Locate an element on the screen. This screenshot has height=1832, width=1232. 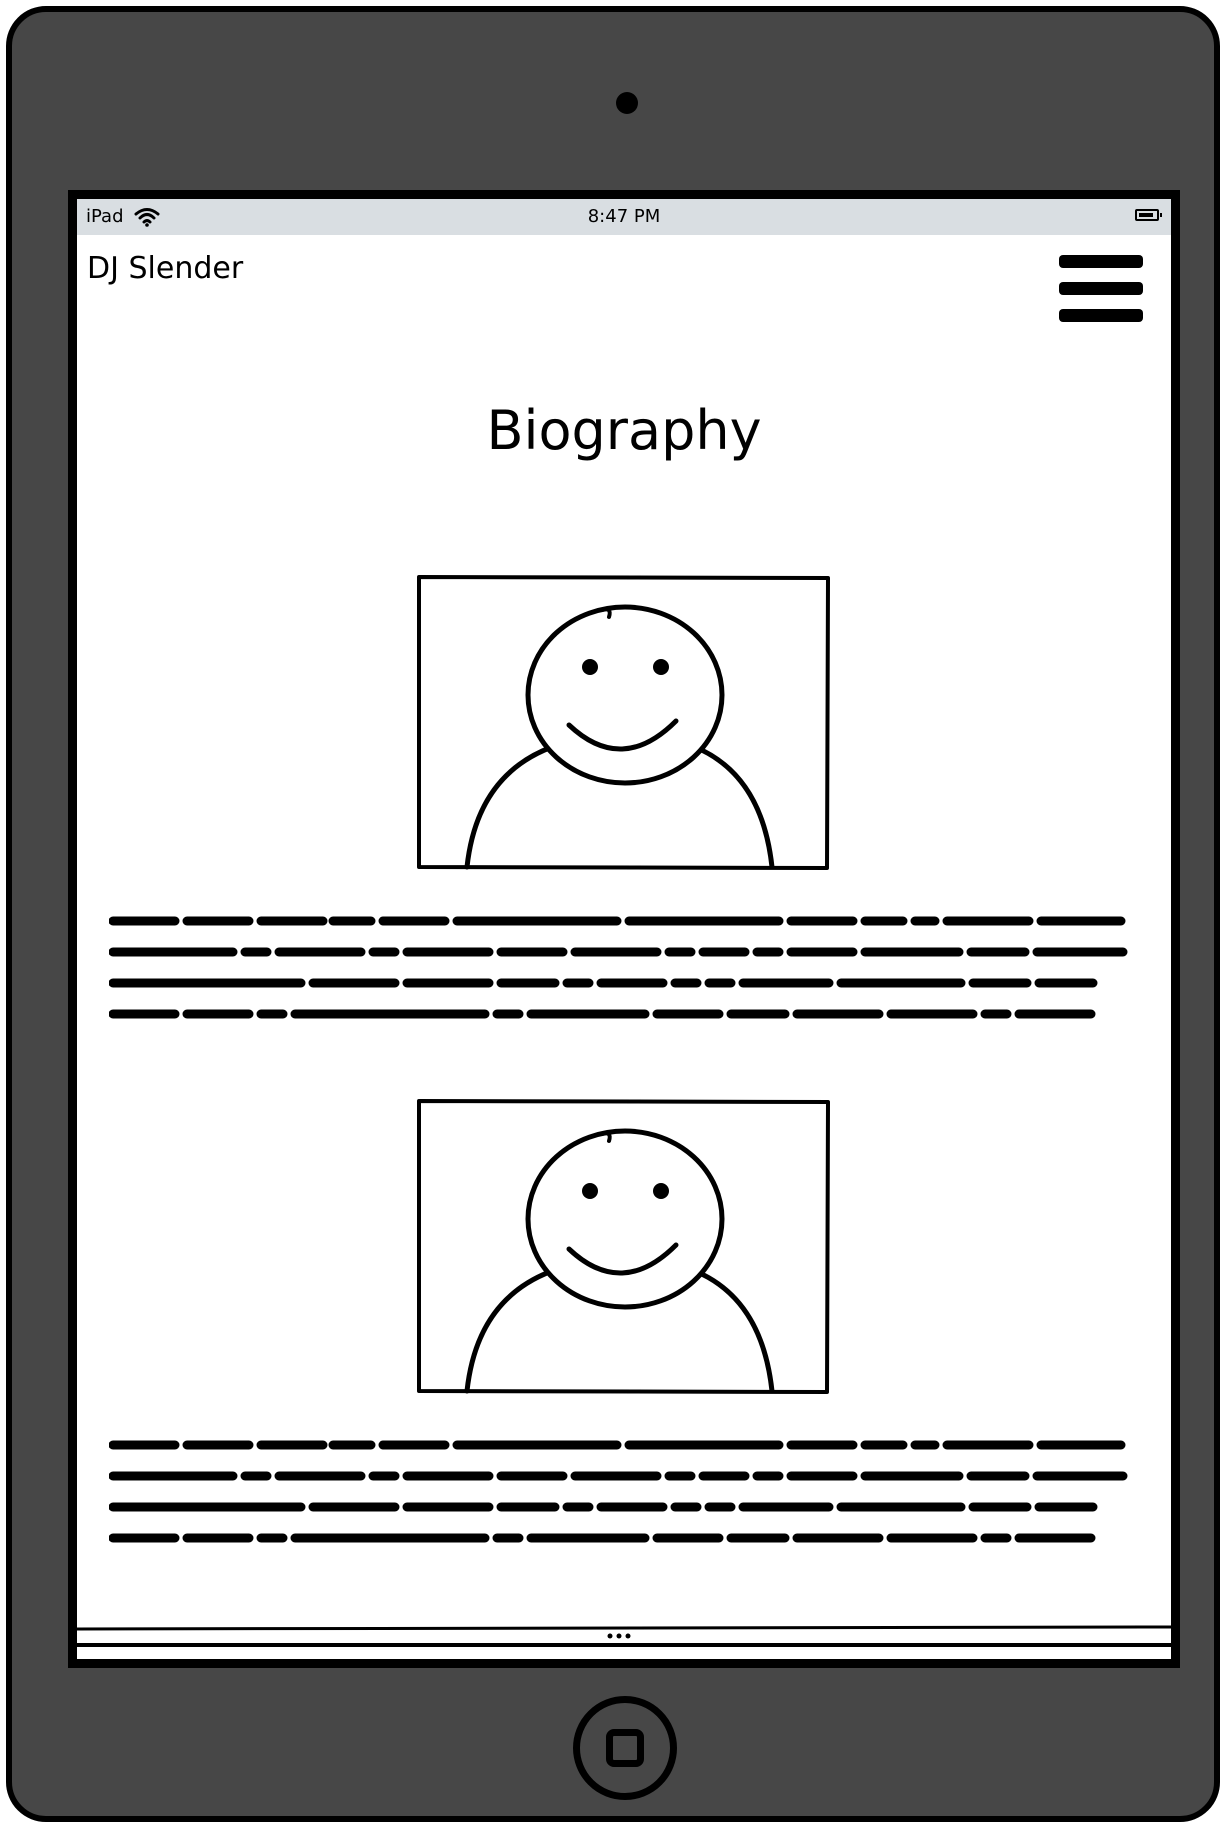
status-time: 8:47 PM is located at coordinates (624, 216).